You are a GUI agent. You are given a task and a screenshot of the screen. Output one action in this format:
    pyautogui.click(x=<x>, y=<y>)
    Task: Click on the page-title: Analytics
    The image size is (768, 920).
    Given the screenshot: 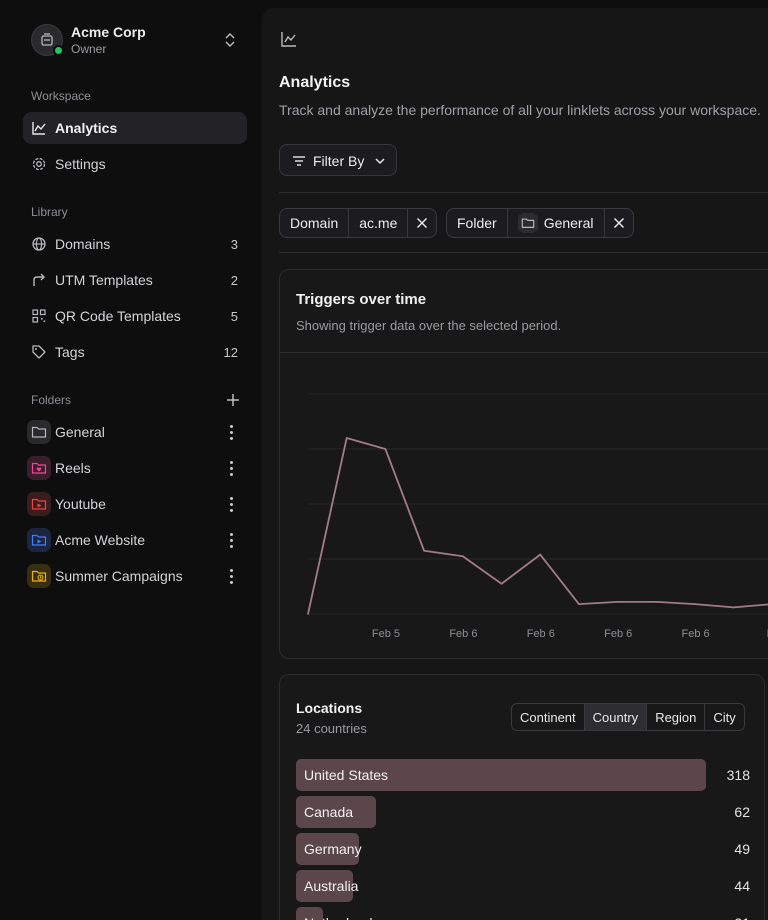 What is the action you would take?
    pyautogui.click(x=315, y=82)
    